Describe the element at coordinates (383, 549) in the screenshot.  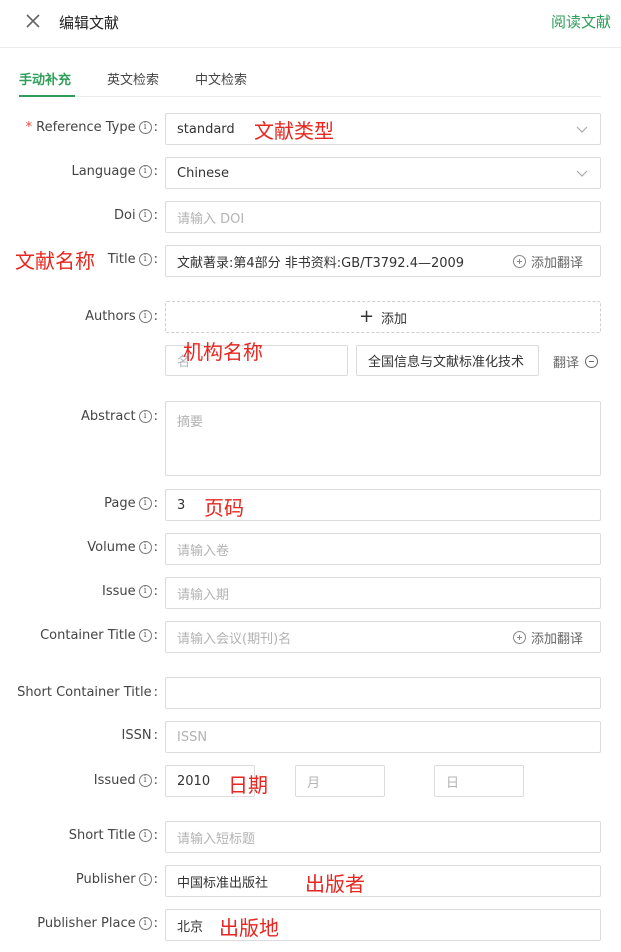
I see `volume-input: 请输入卷` at that location.